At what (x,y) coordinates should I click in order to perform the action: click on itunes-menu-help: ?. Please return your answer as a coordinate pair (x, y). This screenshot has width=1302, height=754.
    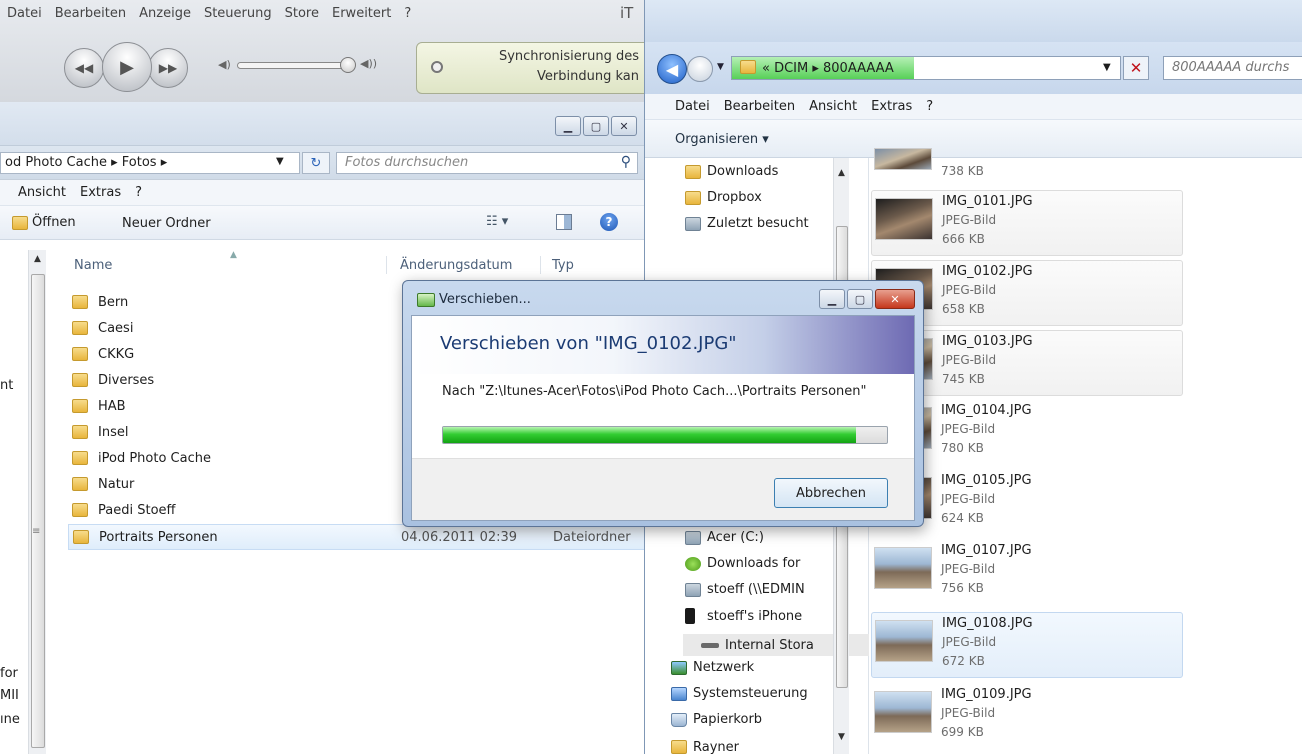
    Looking at the image, I should click on (407, 13).